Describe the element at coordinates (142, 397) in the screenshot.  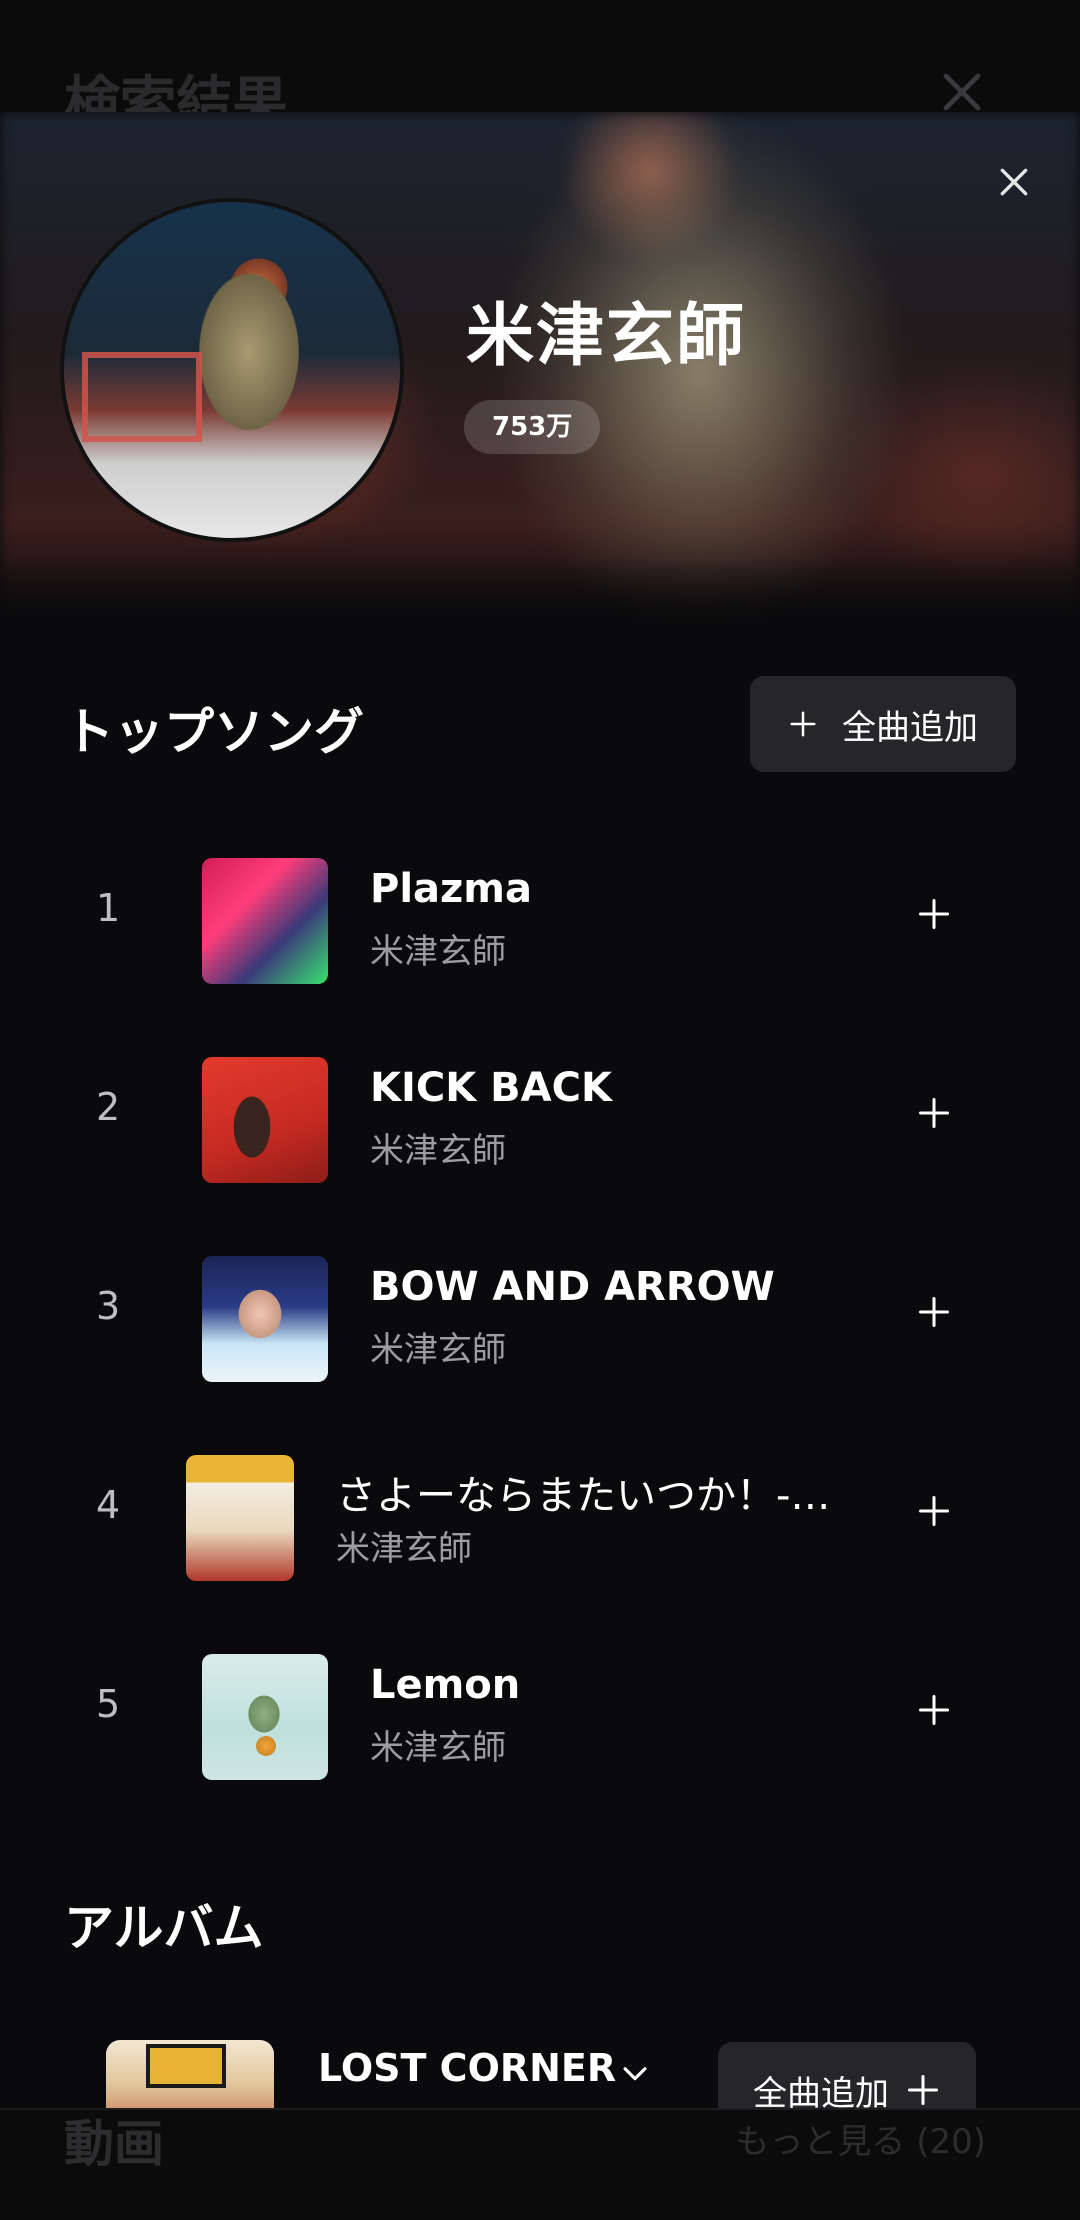
I see `avatar-detail` at that location.